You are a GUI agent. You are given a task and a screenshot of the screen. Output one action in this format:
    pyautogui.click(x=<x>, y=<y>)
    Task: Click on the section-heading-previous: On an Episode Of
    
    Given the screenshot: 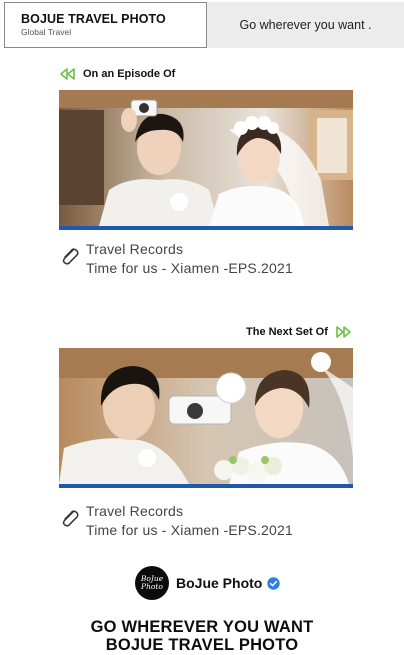 What is the action you would take?
    pyautogui.click(x=117, y=74)
    